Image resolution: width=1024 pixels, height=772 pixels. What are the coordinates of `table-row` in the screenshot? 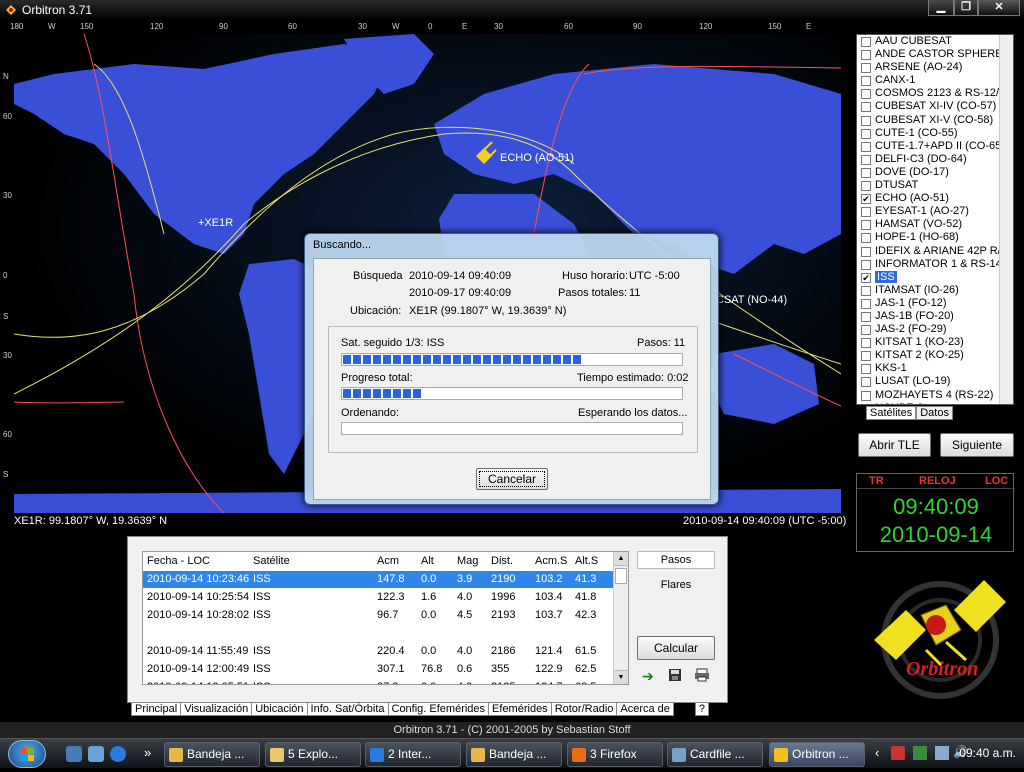 It's located at (378, 633).